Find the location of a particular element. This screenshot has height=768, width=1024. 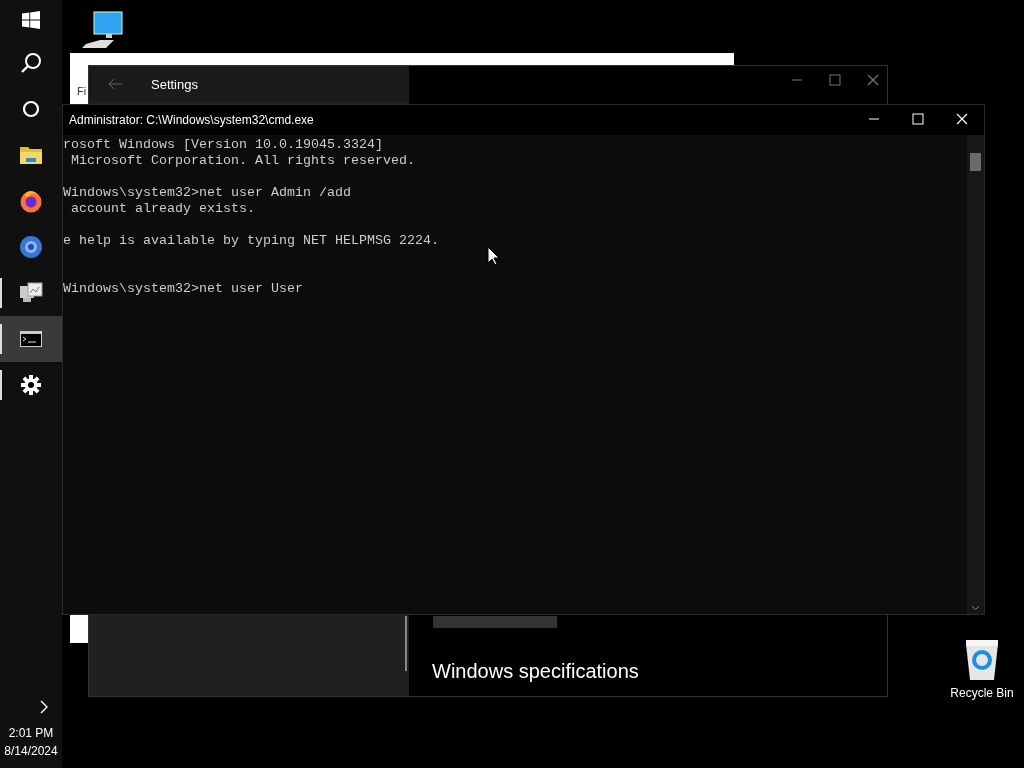

recycle-bin-label: Recycle Bin is located at coordinates (982, 693).